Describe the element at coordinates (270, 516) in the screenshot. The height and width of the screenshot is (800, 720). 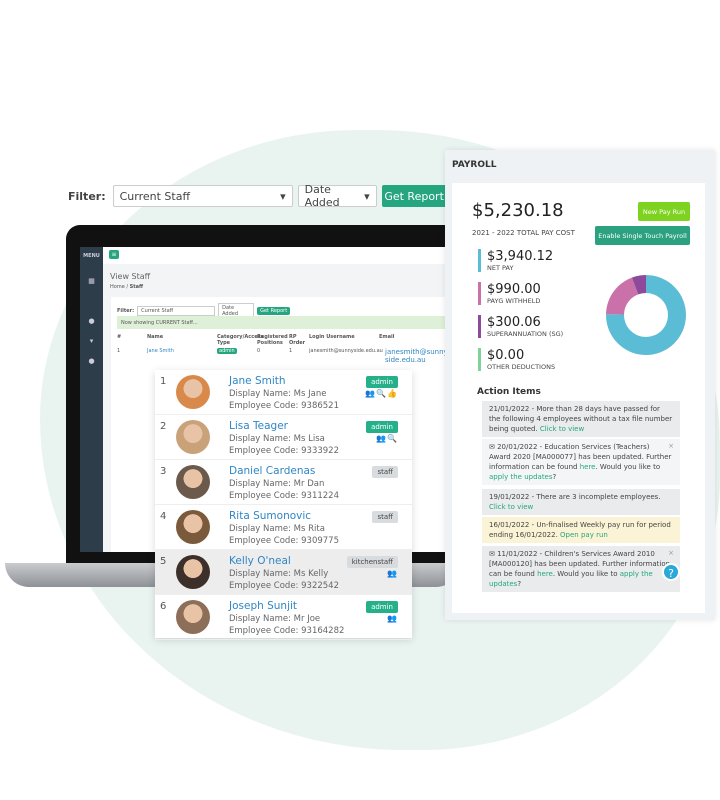
I see `staff-name: Rita Sumonovic` at that location.